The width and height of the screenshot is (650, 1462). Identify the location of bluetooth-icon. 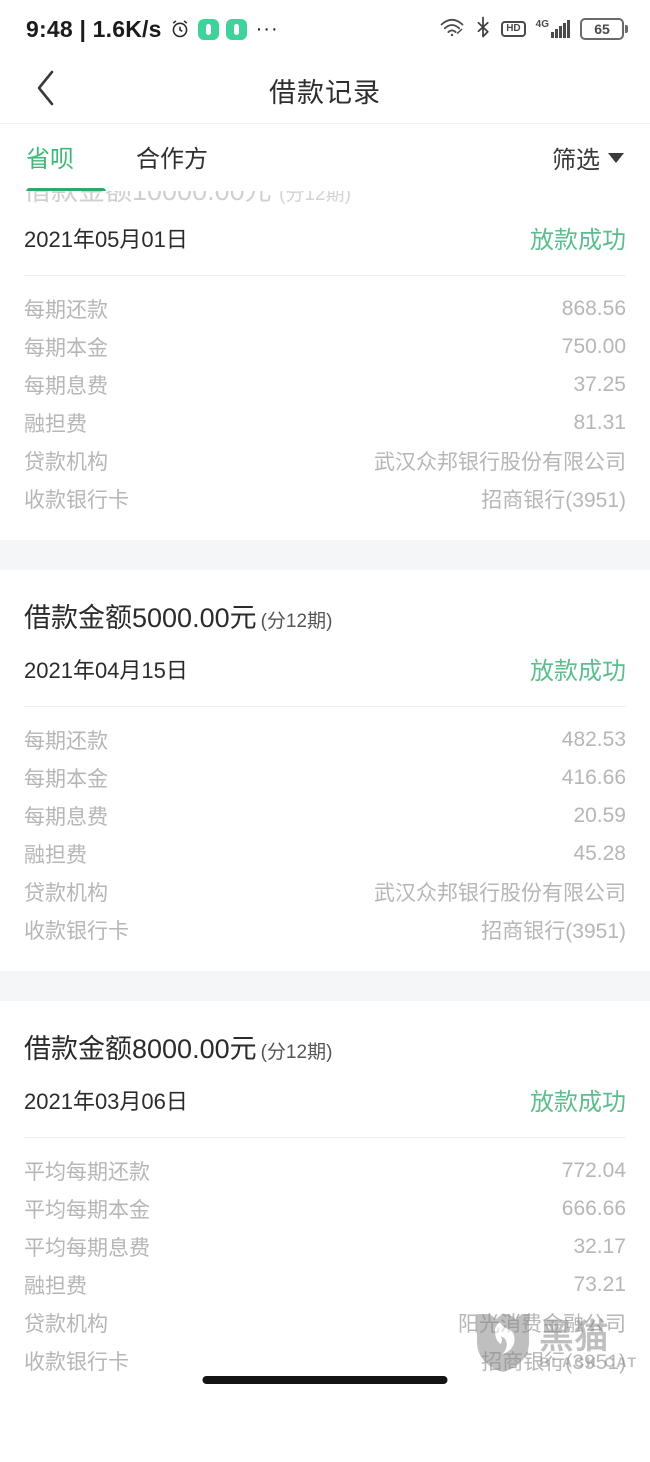
(483, 29).